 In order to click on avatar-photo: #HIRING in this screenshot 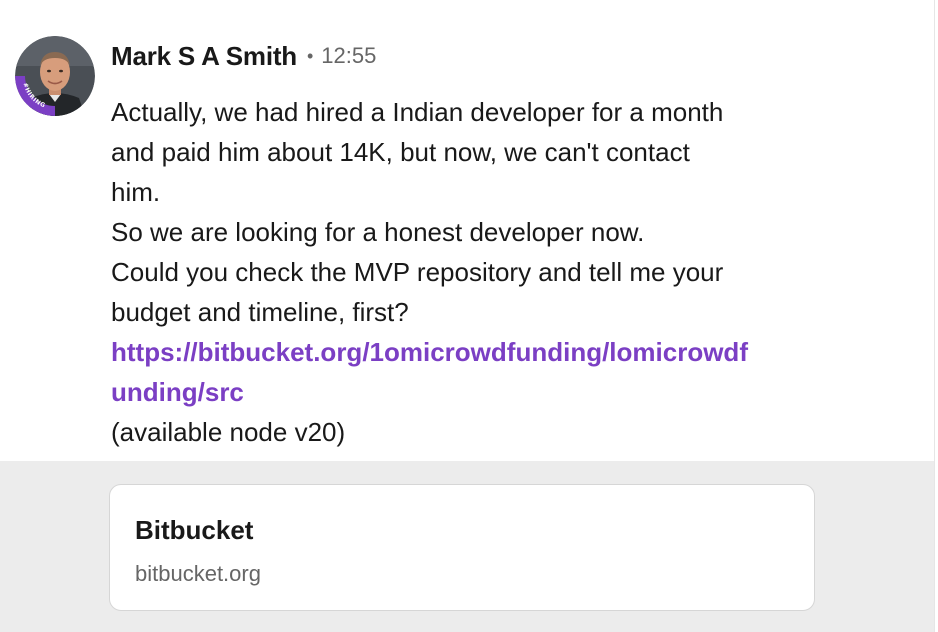, I will do `click(55, 76)`.